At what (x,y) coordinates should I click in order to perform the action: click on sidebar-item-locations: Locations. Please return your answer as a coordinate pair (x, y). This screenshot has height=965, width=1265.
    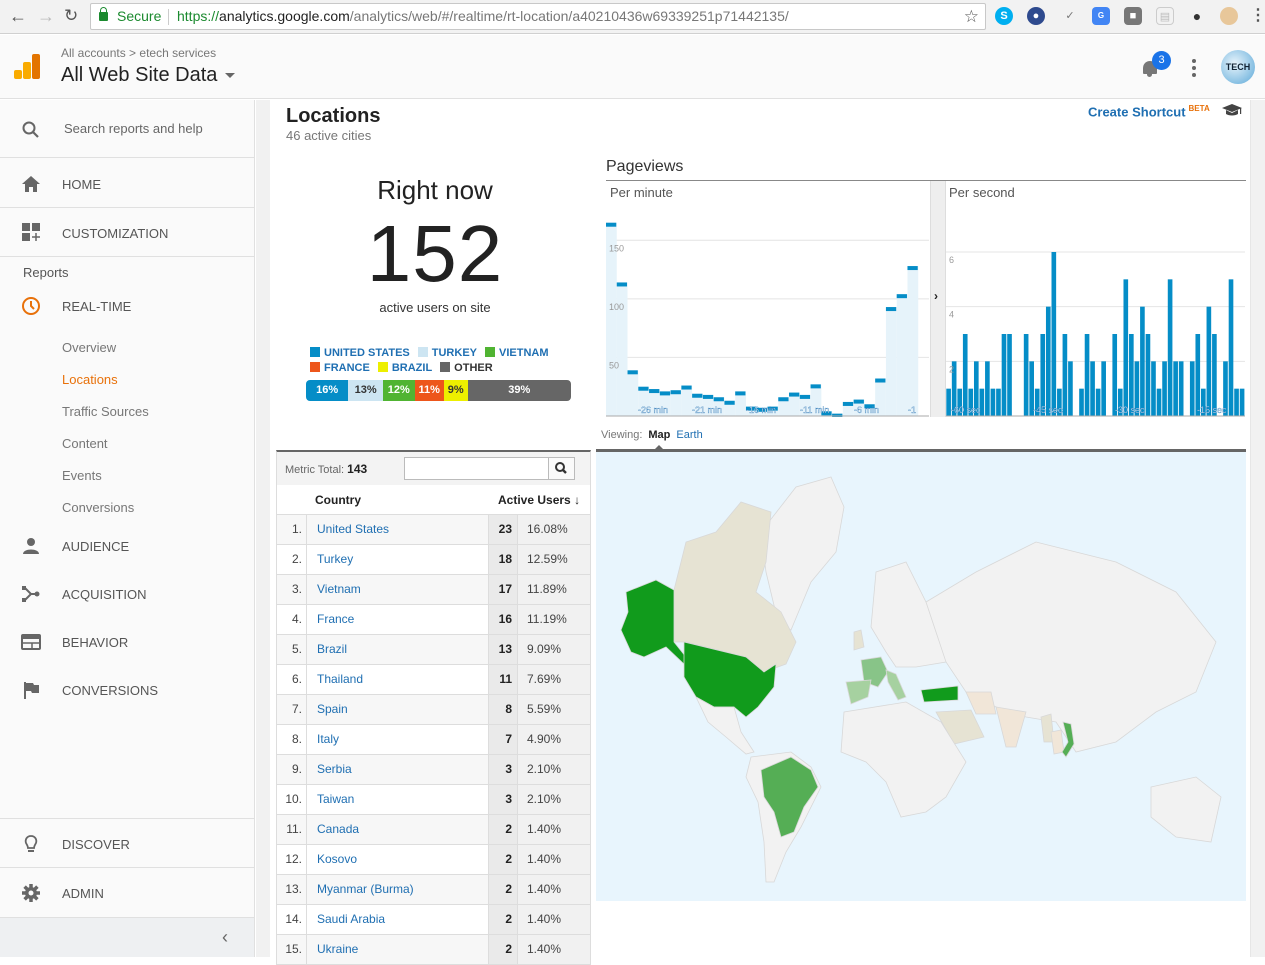
    Looking at the image, I should click on (90, 379).